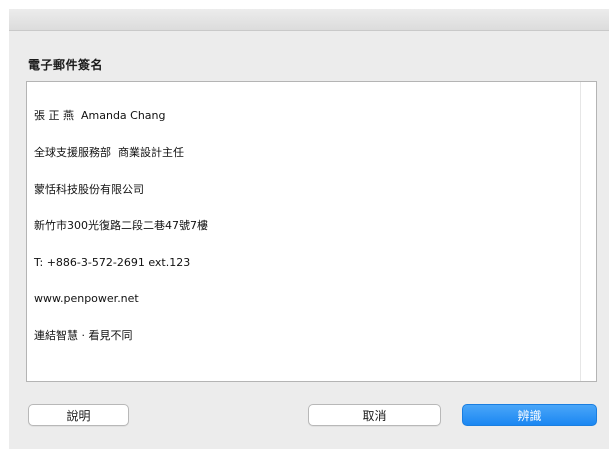 The width and height of the screenshot is (609, 449). What do you see at coordinates (529, 415) in the screenshot?
I see `recognize-button: 辨識` at bounding box center [529, 415].